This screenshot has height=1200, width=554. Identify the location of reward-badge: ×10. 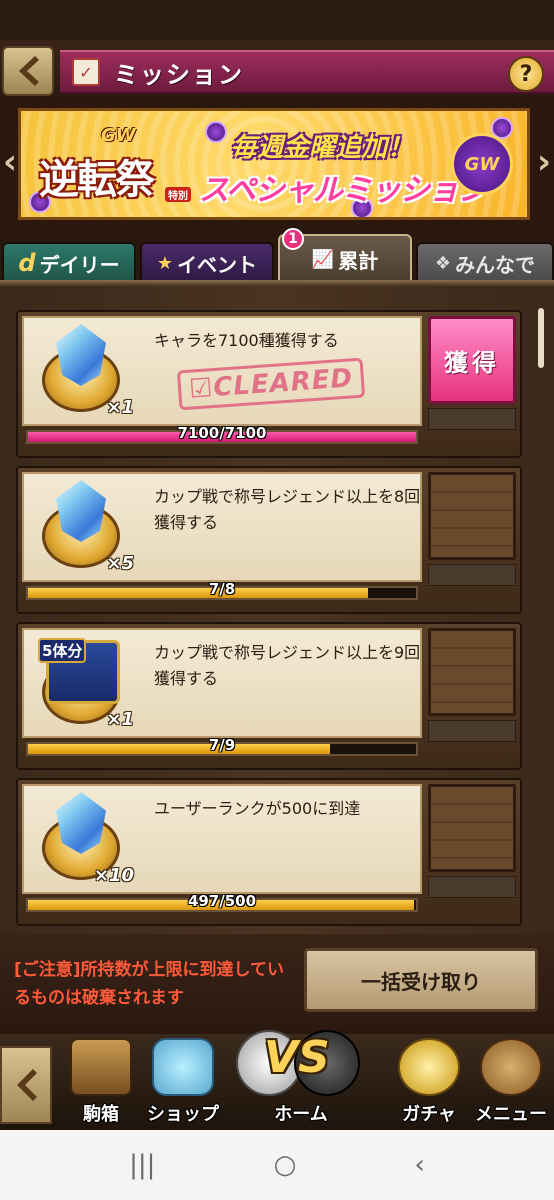
(84, 841).